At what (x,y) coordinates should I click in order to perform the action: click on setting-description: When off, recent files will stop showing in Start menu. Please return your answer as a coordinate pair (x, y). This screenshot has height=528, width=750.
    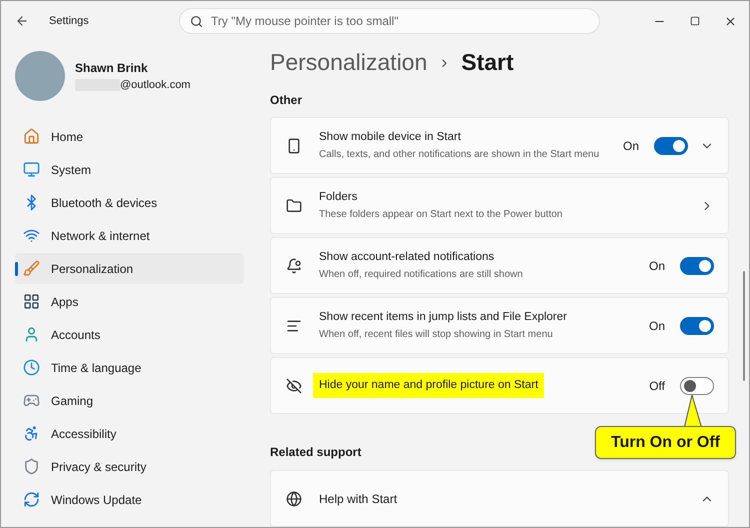
    Looking at the image, I should click on (436, 335).